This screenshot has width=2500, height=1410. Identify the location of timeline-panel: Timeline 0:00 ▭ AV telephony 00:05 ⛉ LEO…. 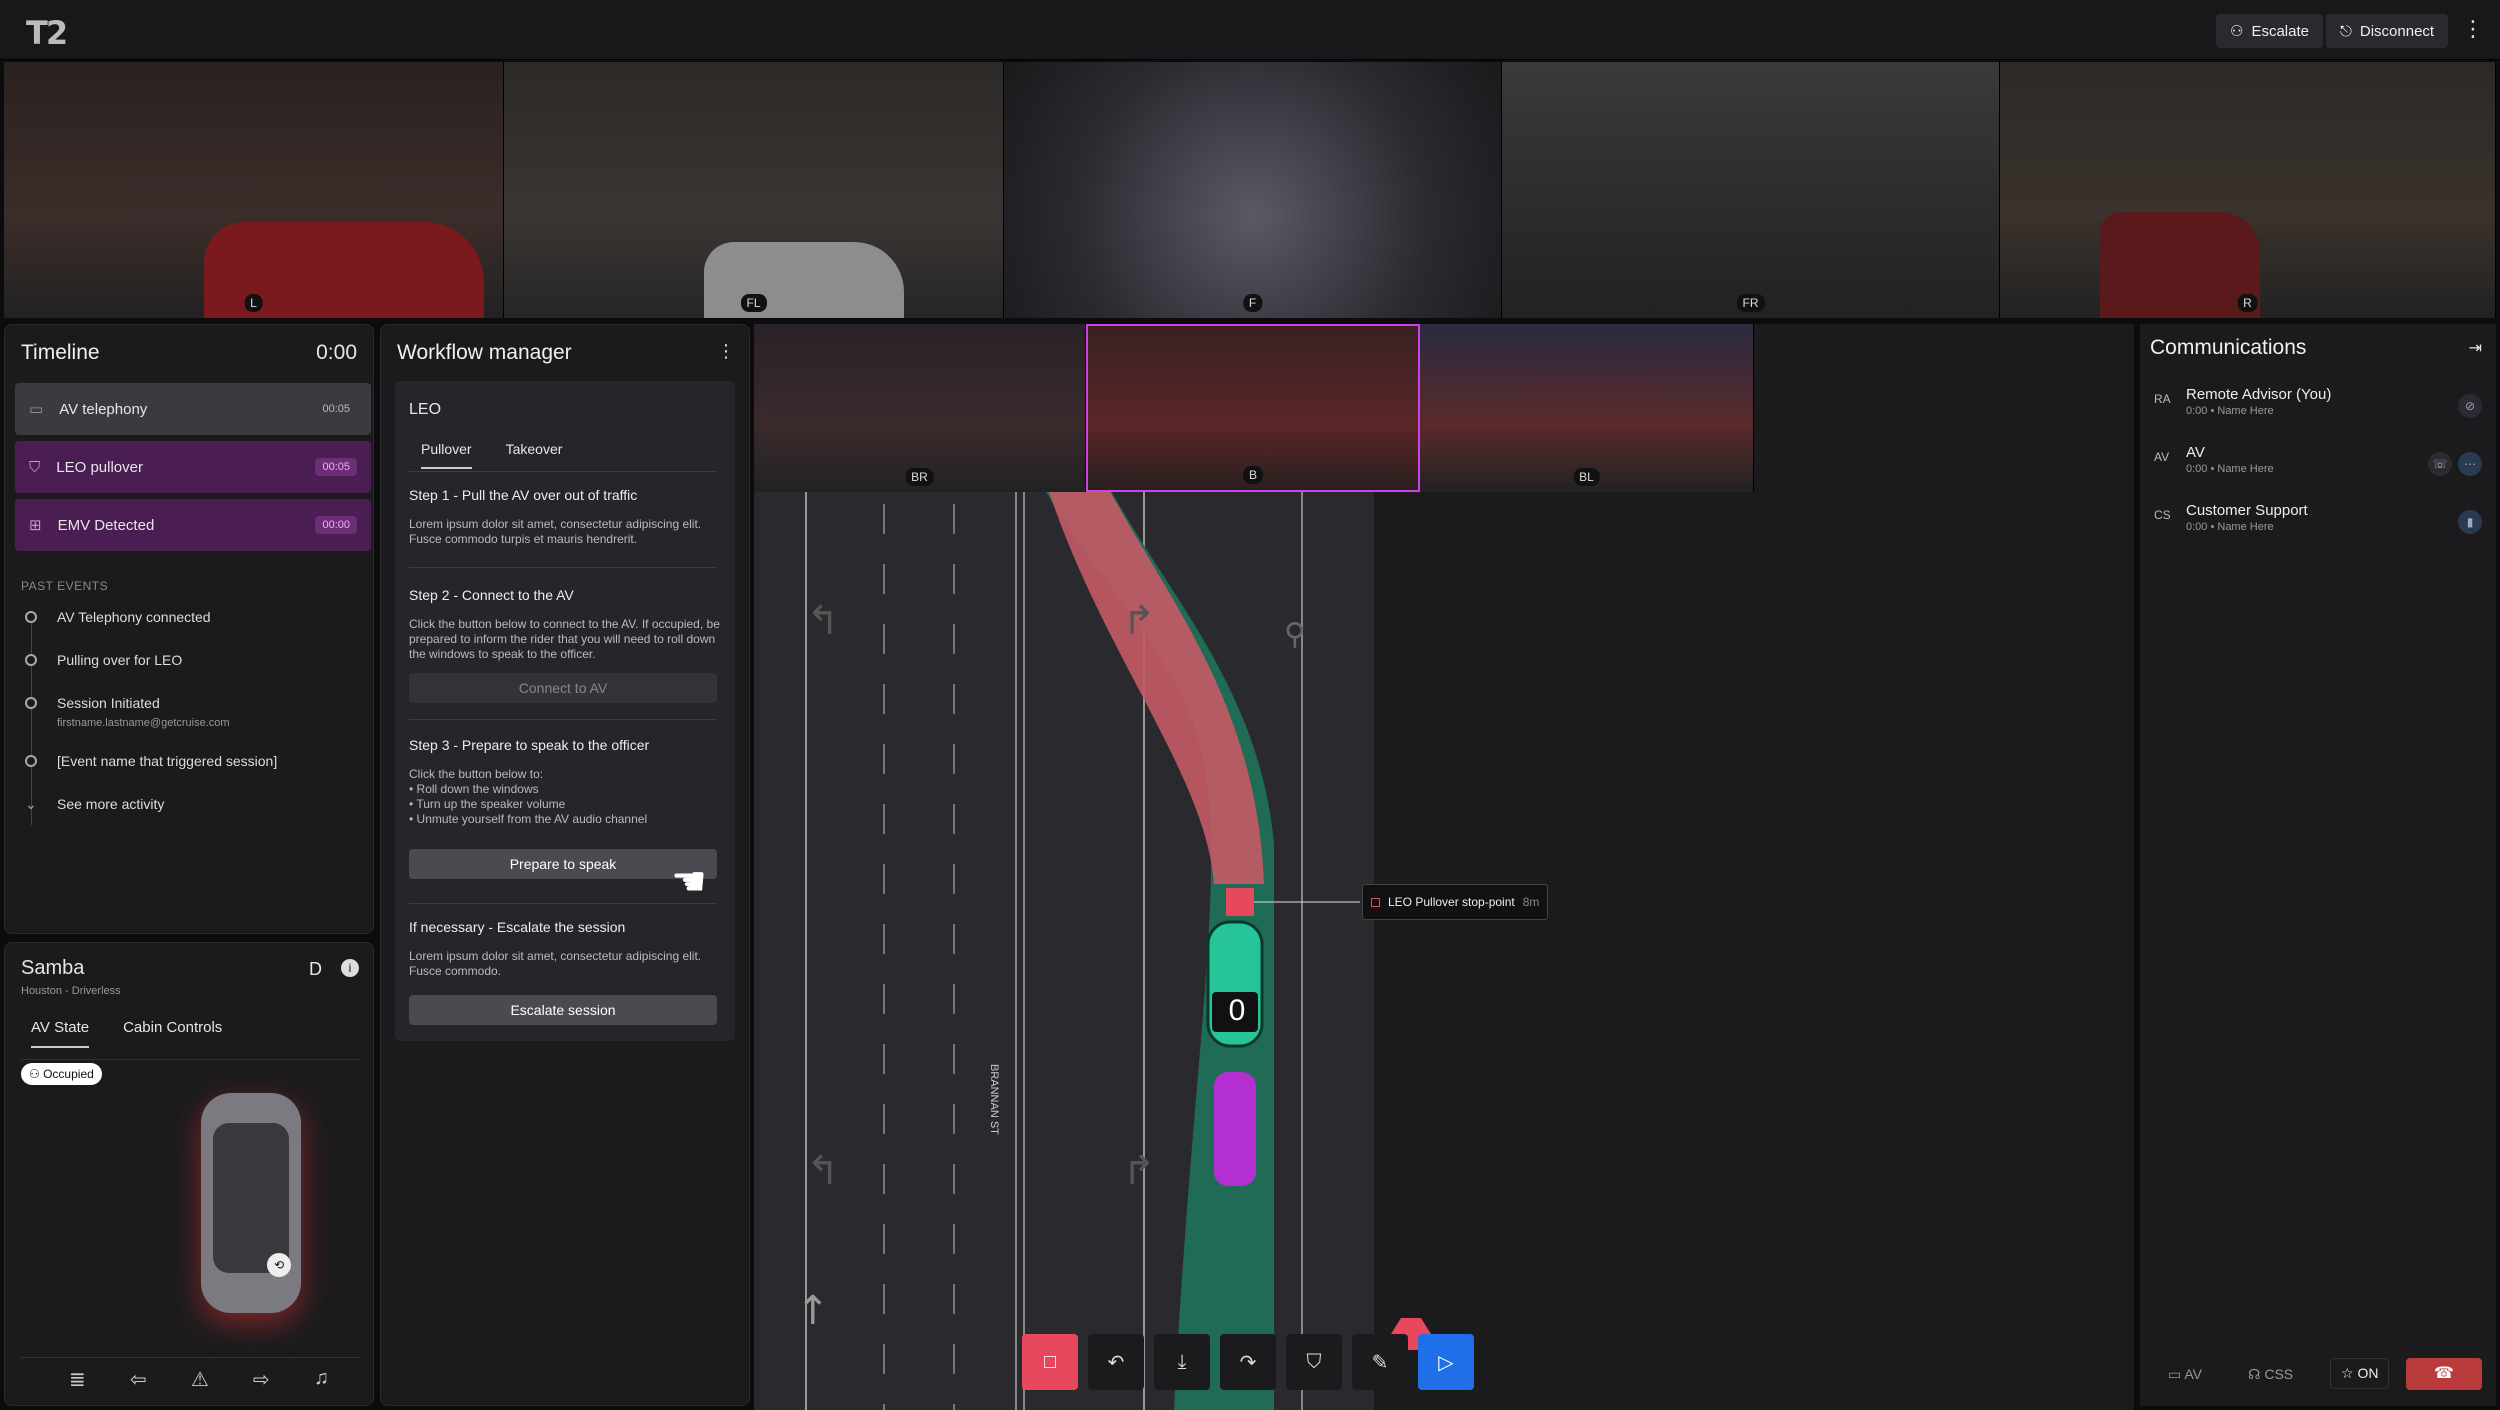
(189, 629).